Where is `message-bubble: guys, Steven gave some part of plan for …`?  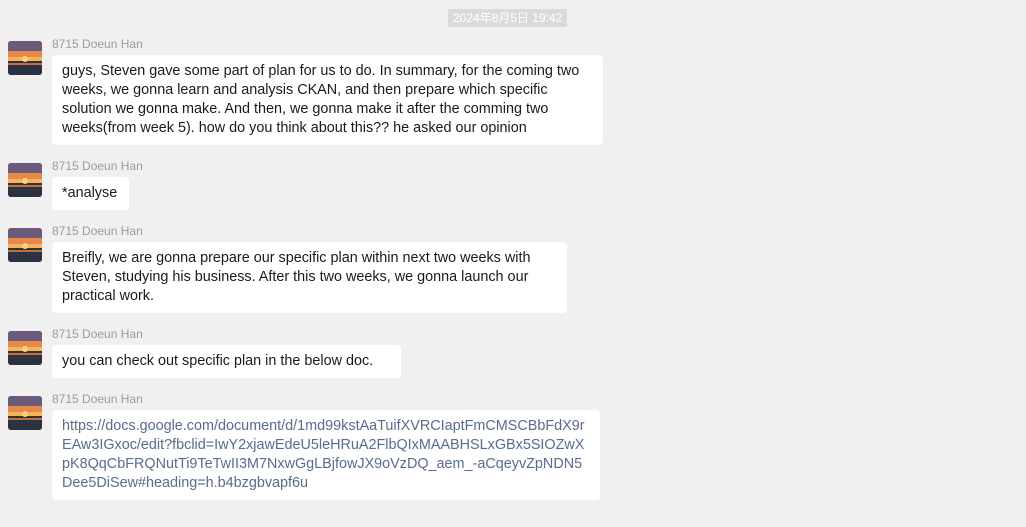 message-bubble: guys, Steven gave some part of plan for … is located at coordinates (327, 100).